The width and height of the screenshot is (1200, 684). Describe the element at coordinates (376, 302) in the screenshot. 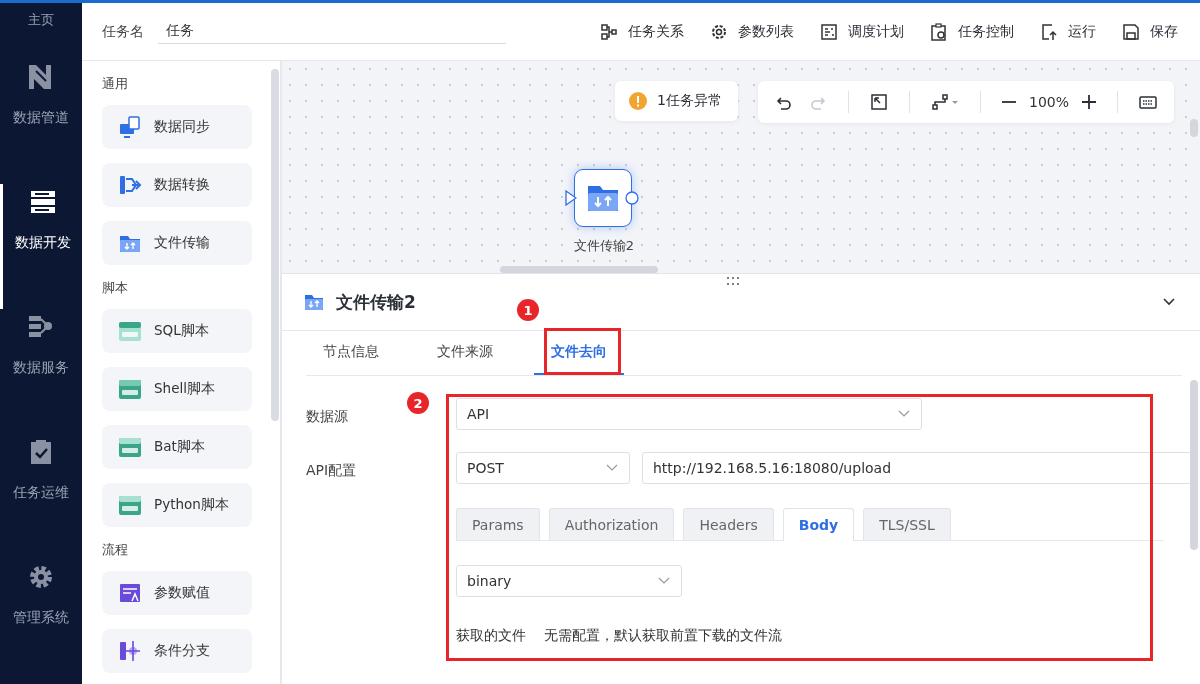

I see `panel-title: 文件传输2` at that location.